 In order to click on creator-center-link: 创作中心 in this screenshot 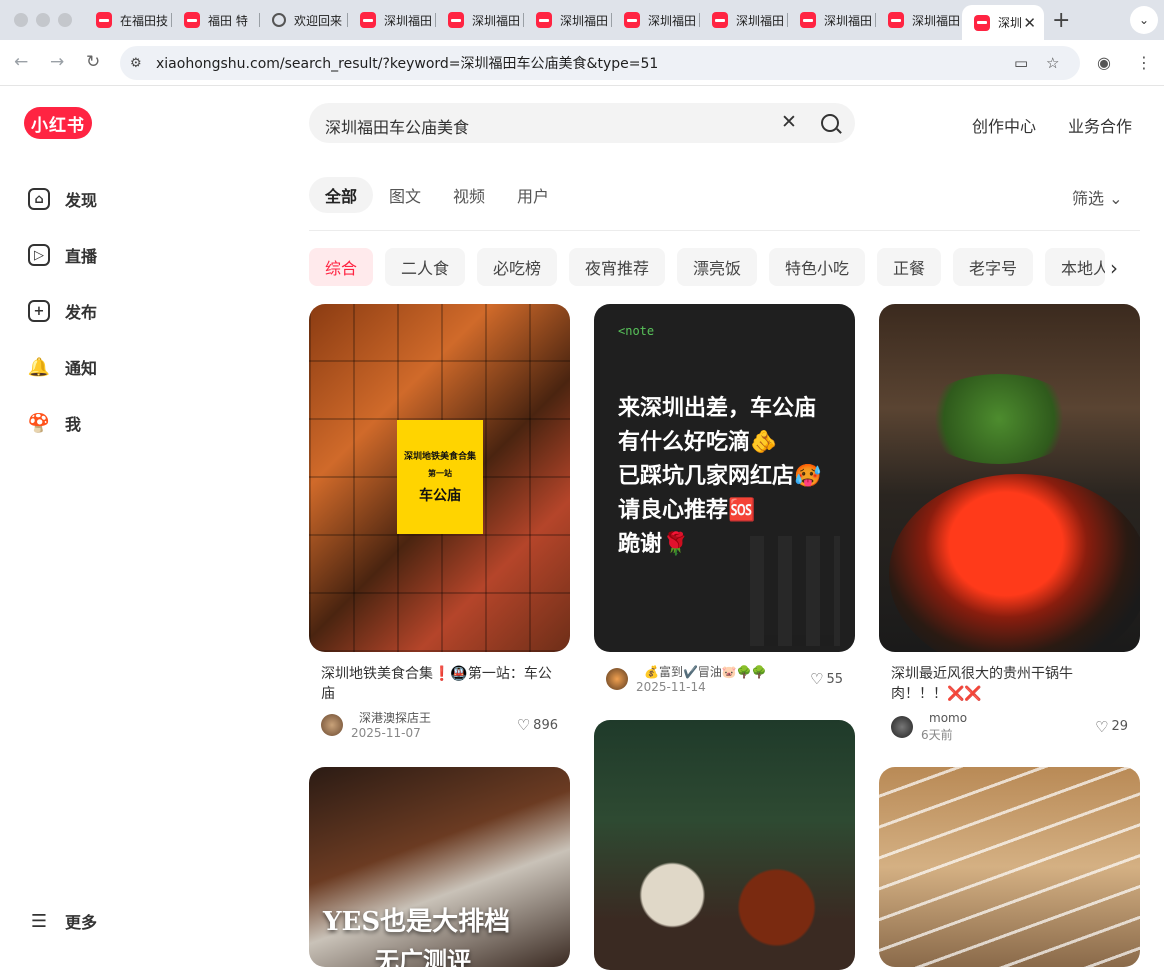, I will do `click(1004, 125)`.